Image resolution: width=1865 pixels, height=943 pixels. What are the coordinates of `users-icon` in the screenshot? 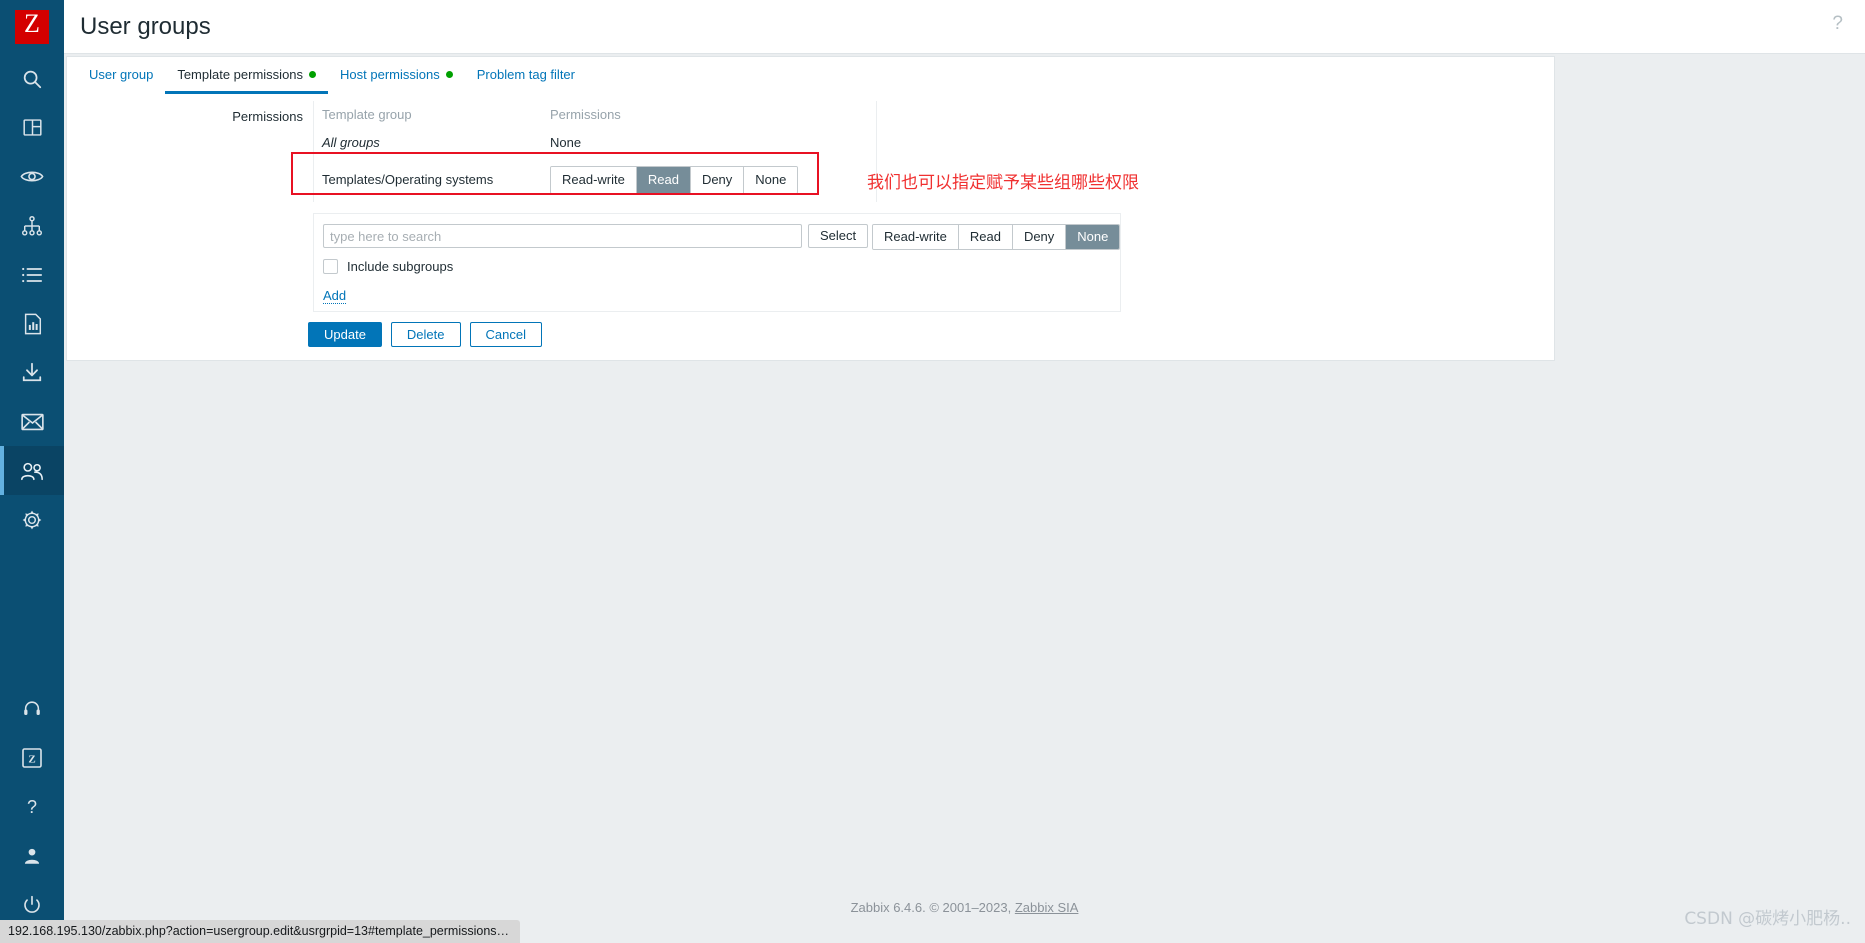 It's located at (32, 471).